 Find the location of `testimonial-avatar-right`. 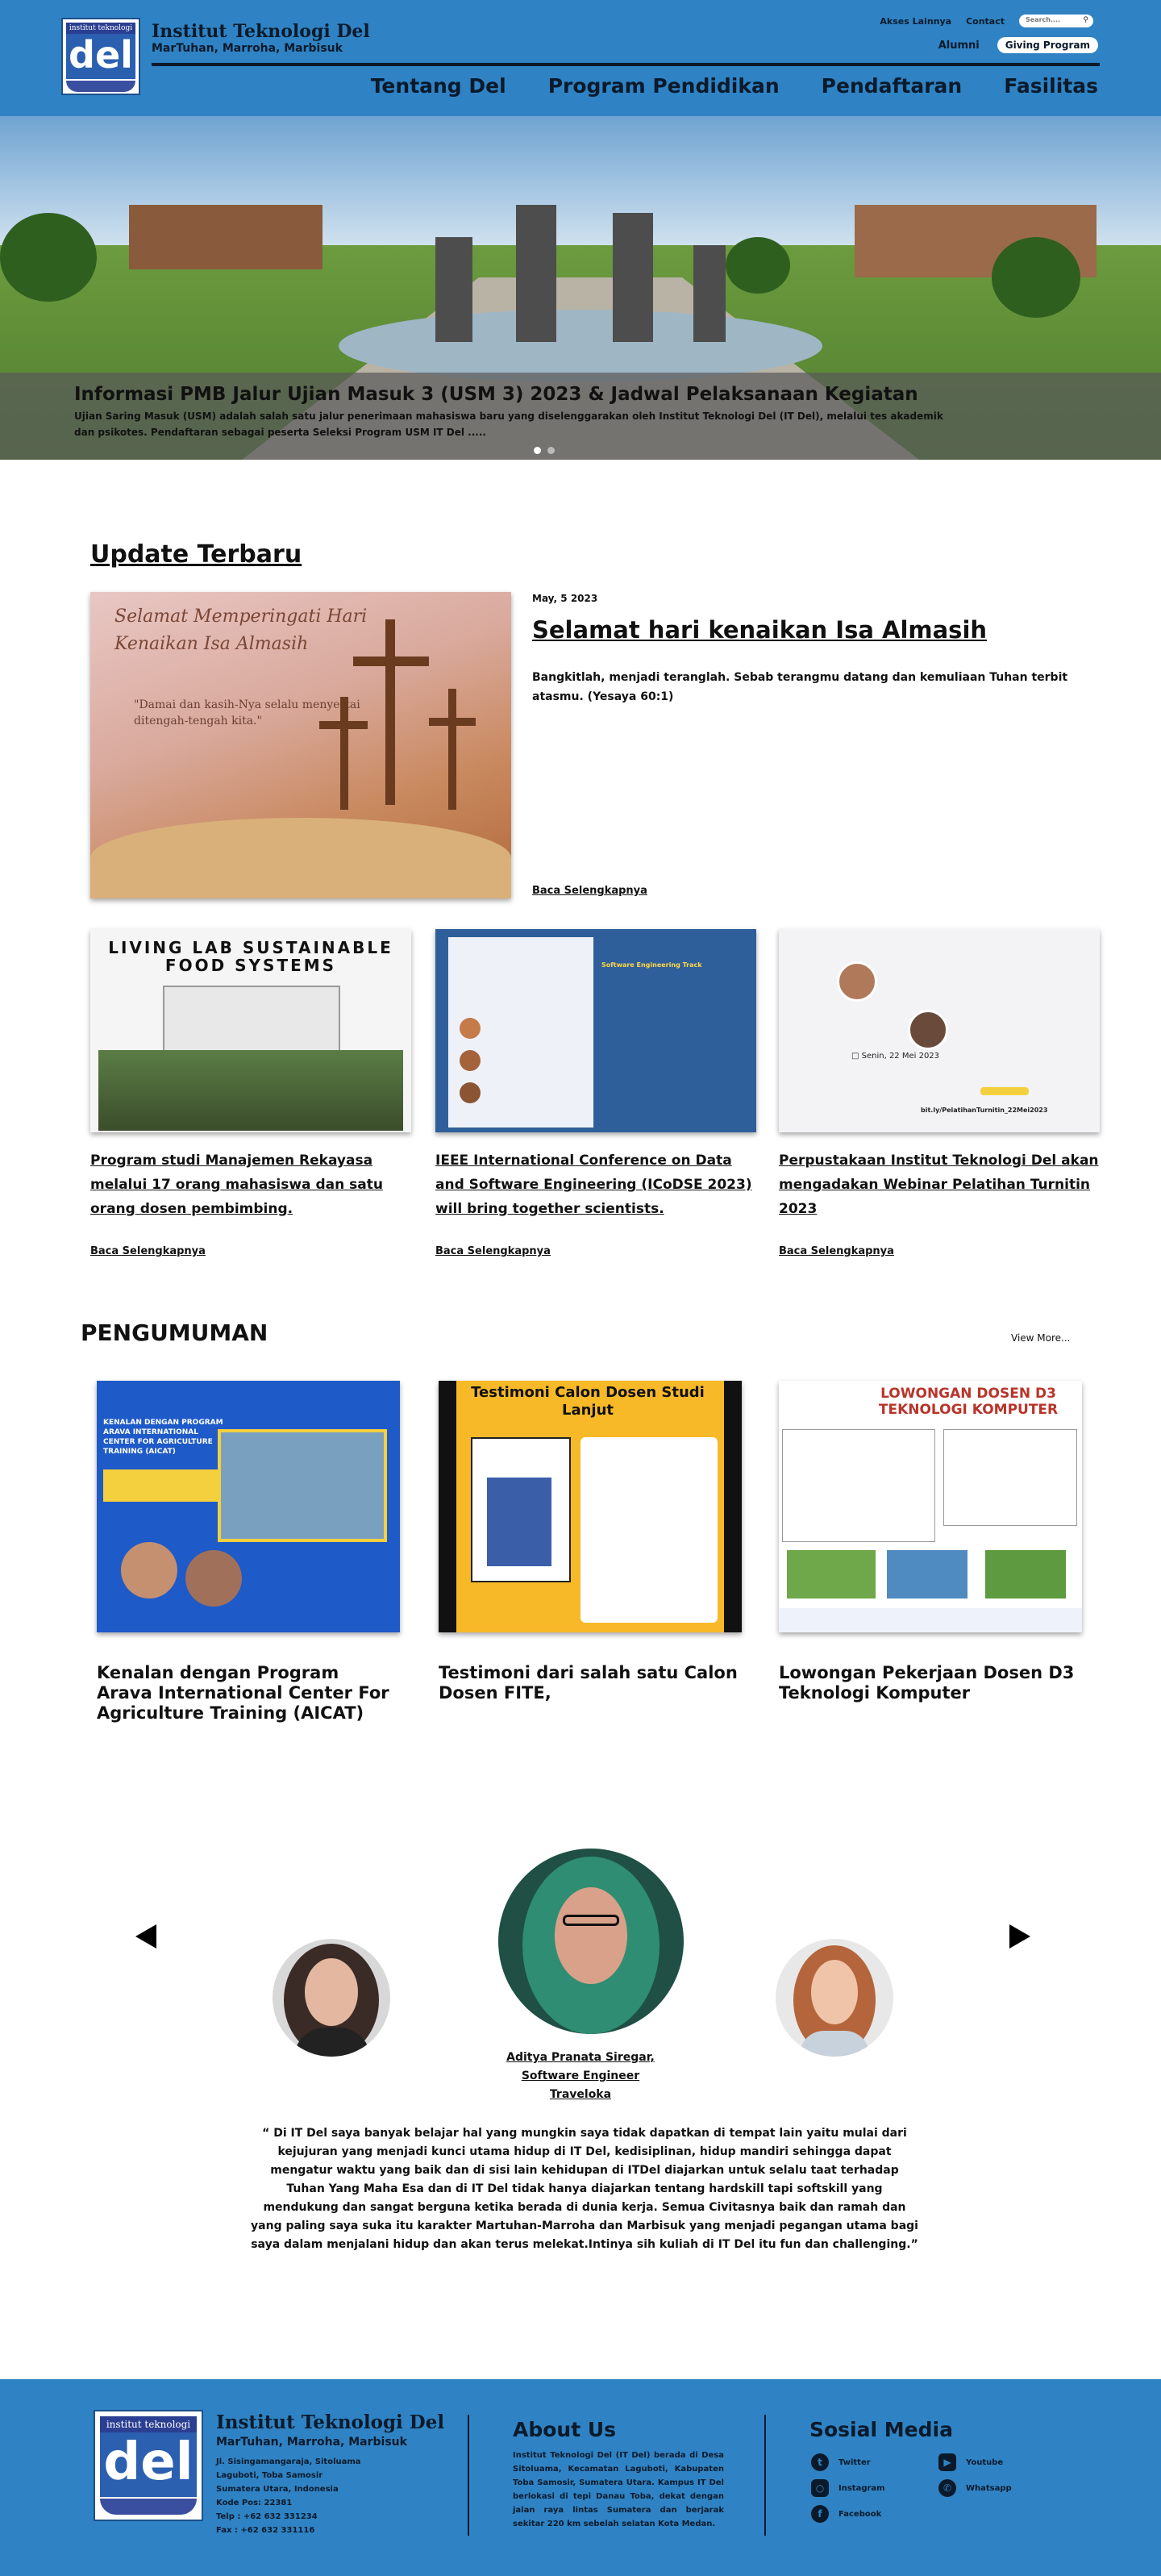

testimonial-avatar-right is located at coordinates (834, 1998).